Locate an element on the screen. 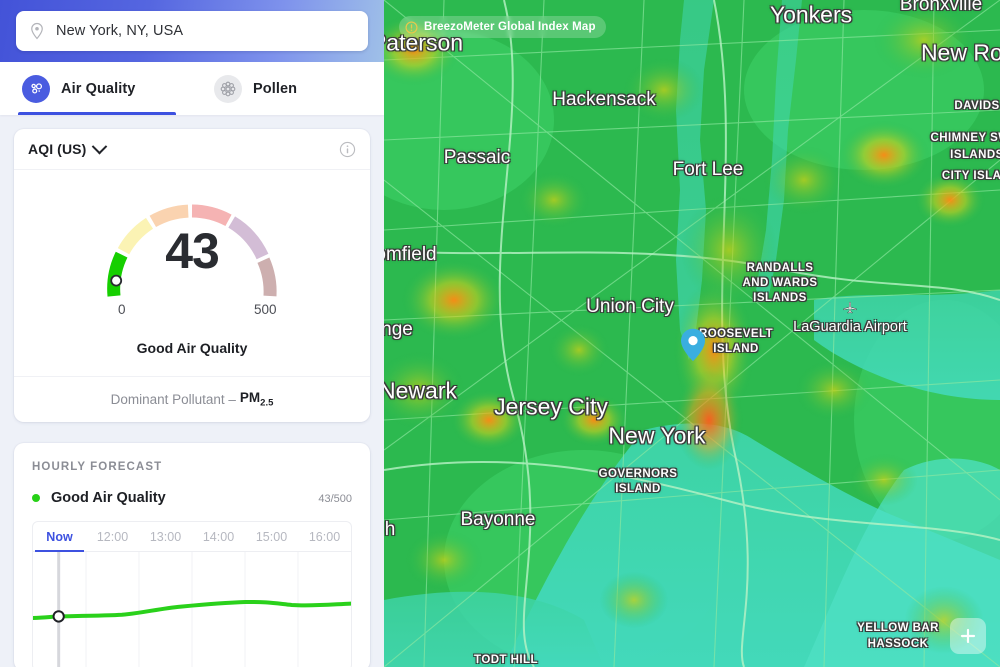 This screenshot has width=1000, height=667. warning-circle-icon is located at coordinates (411, 27).